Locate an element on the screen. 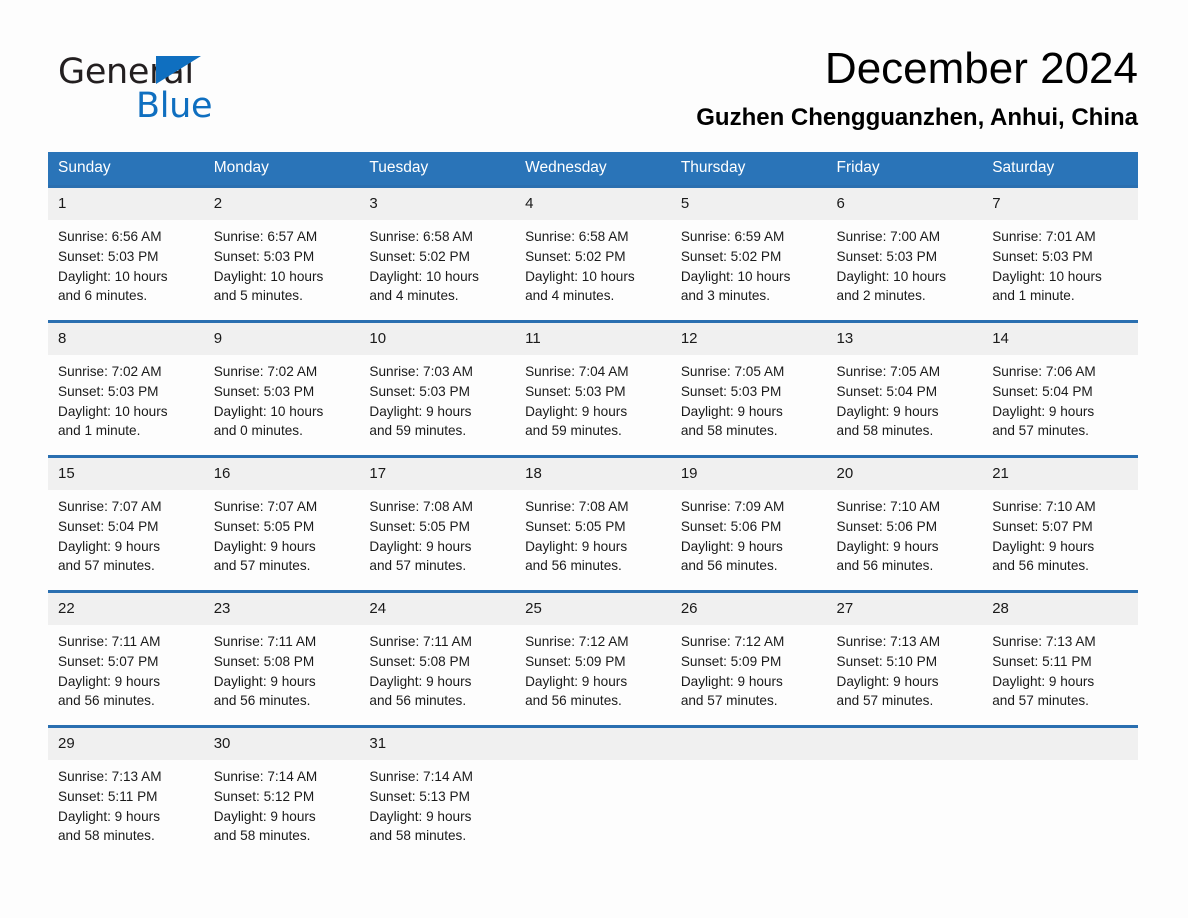  sunset-text: Sunset: 5:06 PM is located at coordinates (887, 526).